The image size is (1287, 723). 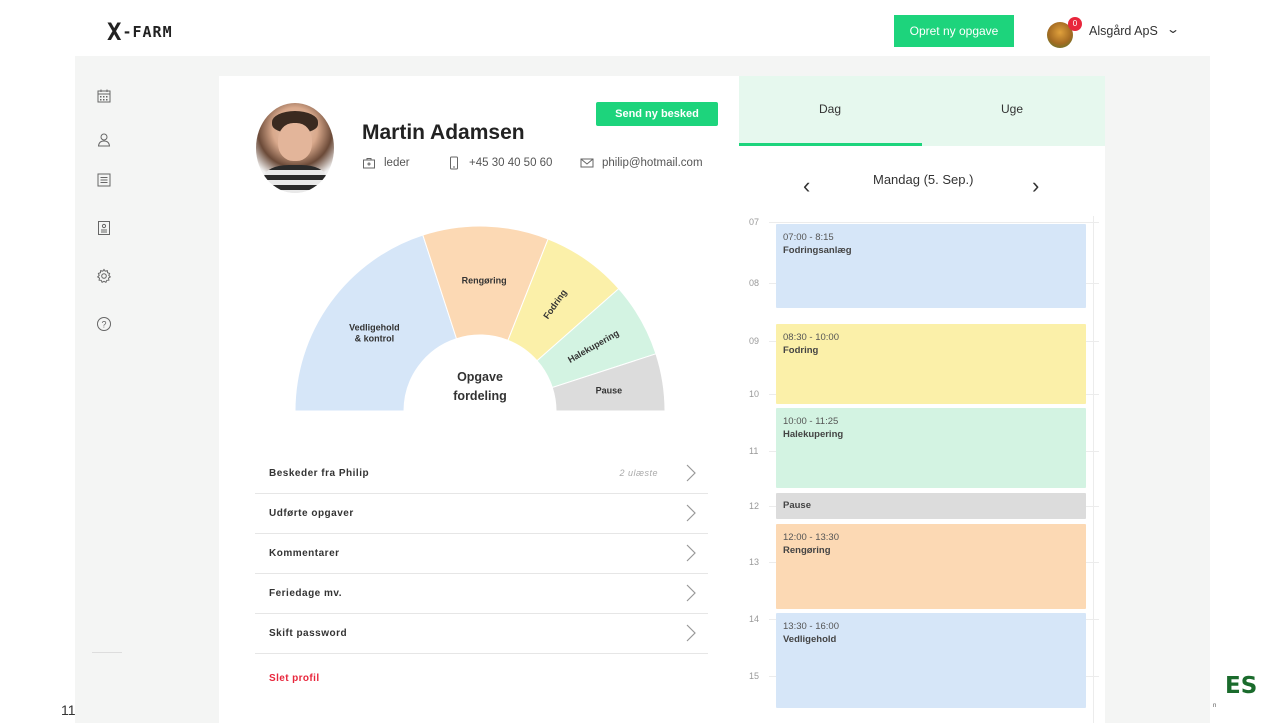 I want to click on phone-info: +45 30 40 50 60, so click(x=499, y=163).